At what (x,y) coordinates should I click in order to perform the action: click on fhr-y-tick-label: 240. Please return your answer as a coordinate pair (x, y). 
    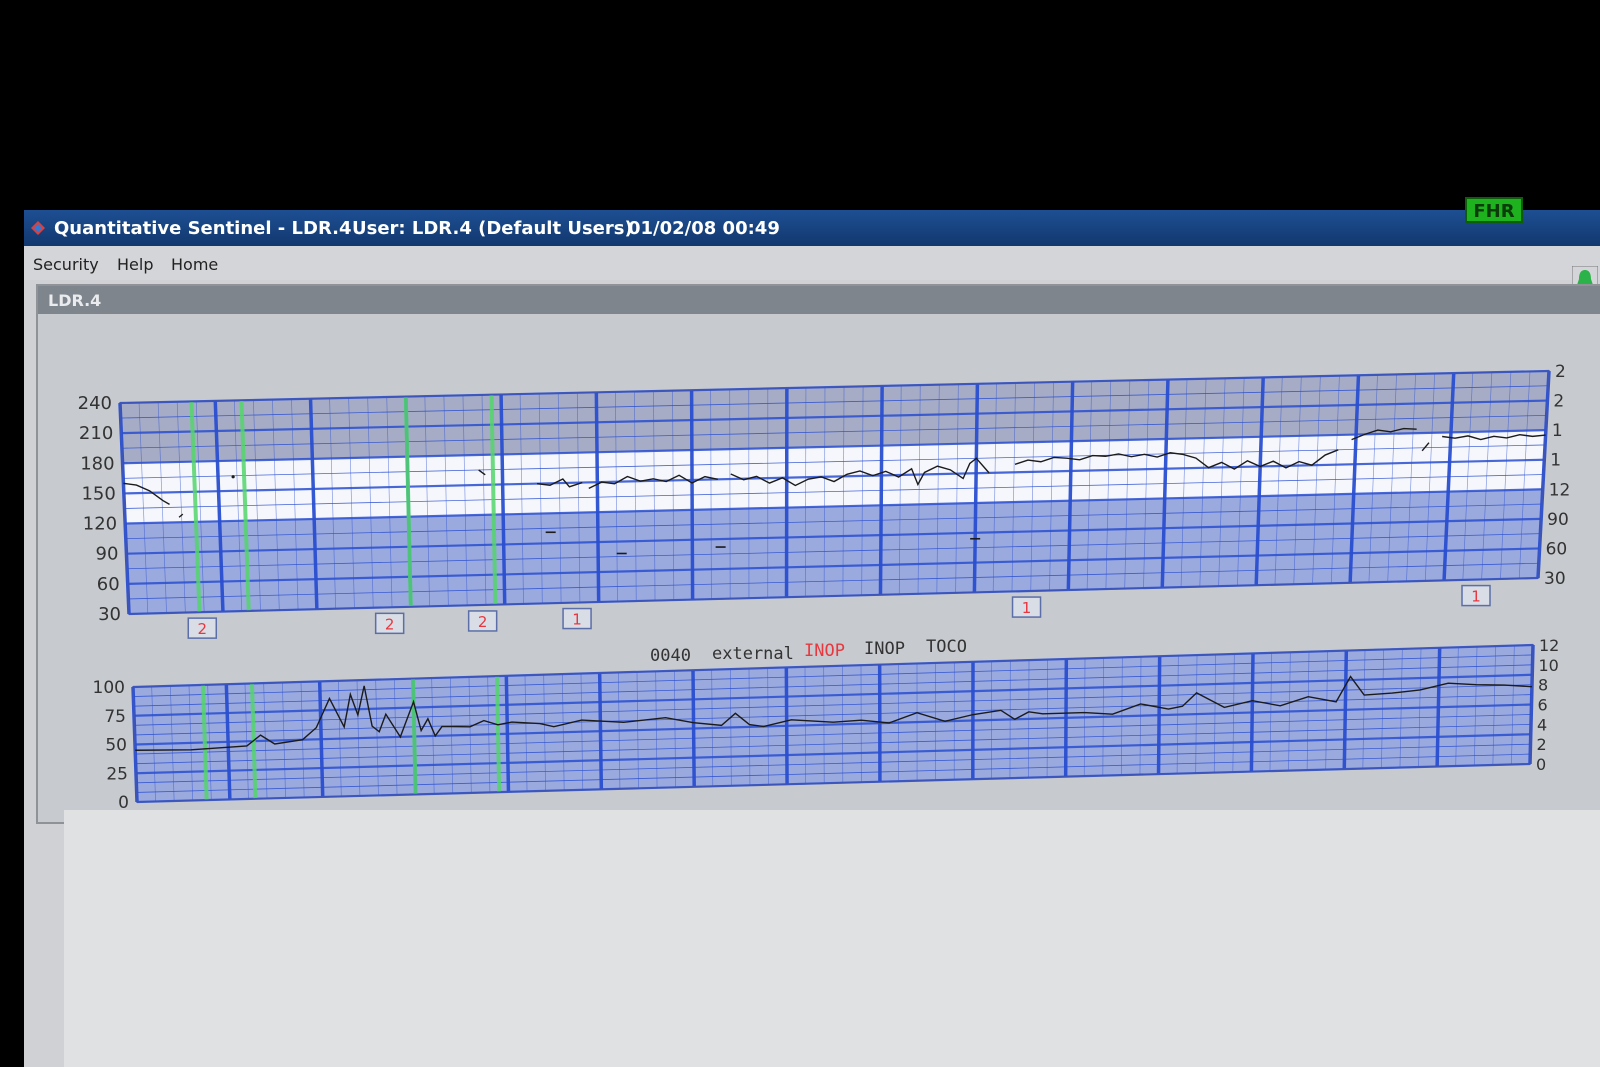
    Looking at the image, I should click on (95, 403).